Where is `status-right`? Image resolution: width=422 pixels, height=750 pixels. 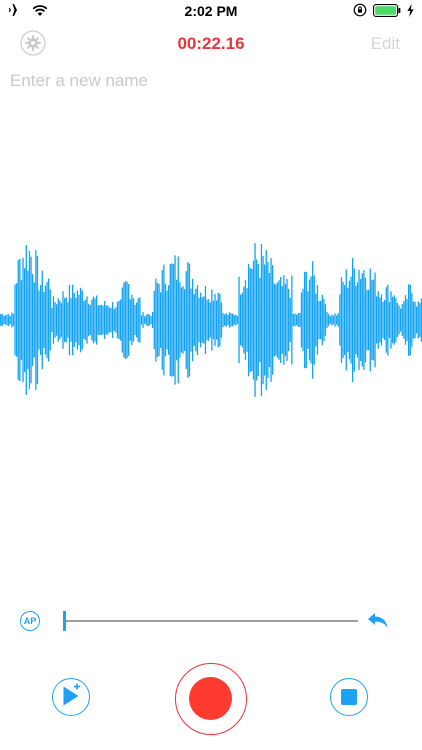 status-right is located at coordinates (383, 10).